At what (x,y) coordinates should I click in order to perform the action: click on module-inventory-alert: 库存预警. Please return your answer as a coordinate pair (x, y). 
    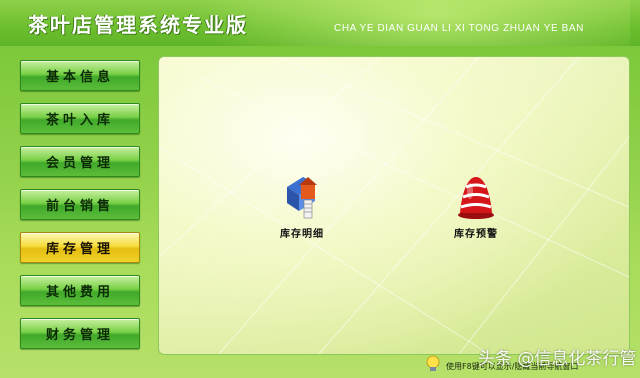
    Looking at the image, I should click on (476, 205).